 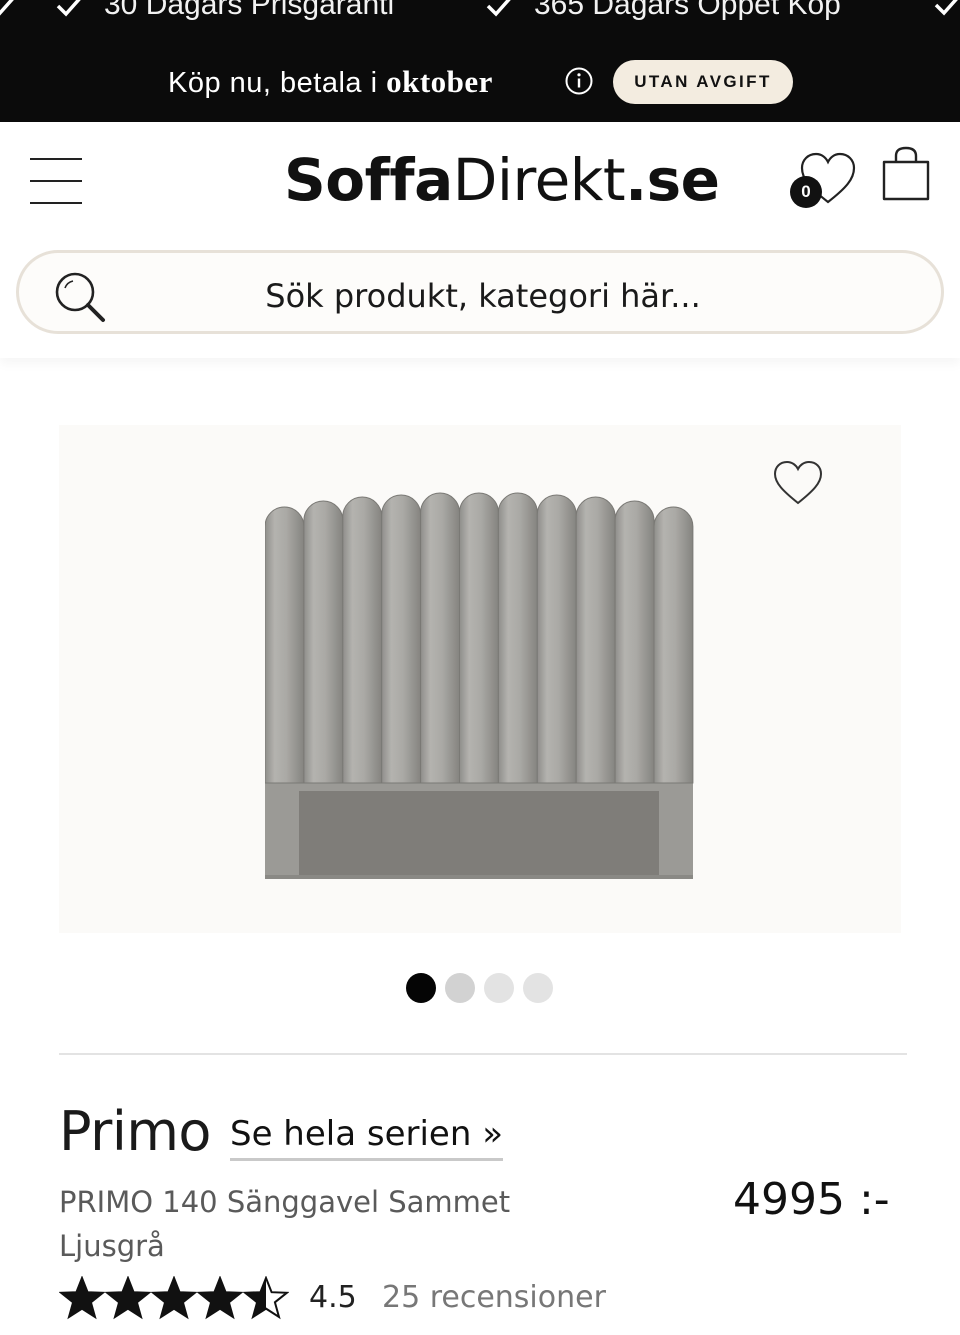 What do you see at coordinates (906, 174) in the screenshot?
I see `shopping-bag-icon` at bounding box center [906, 174].